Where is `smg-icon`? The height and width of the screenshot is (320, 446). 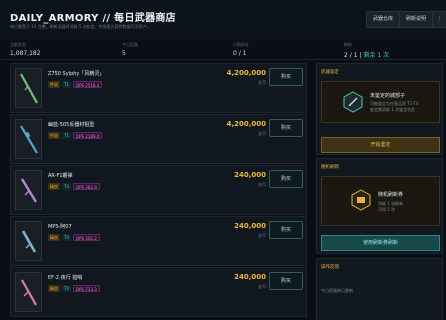 smg-icon is located at coordinates (29, 241).